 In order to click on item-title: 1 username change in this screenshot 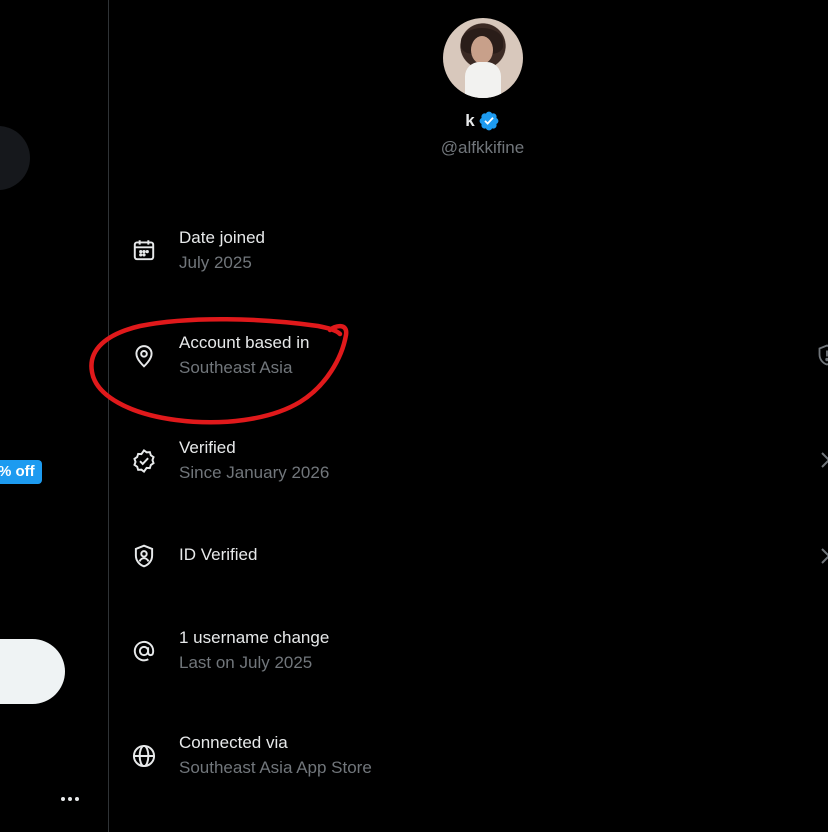, I will do `click(254, 637)`.